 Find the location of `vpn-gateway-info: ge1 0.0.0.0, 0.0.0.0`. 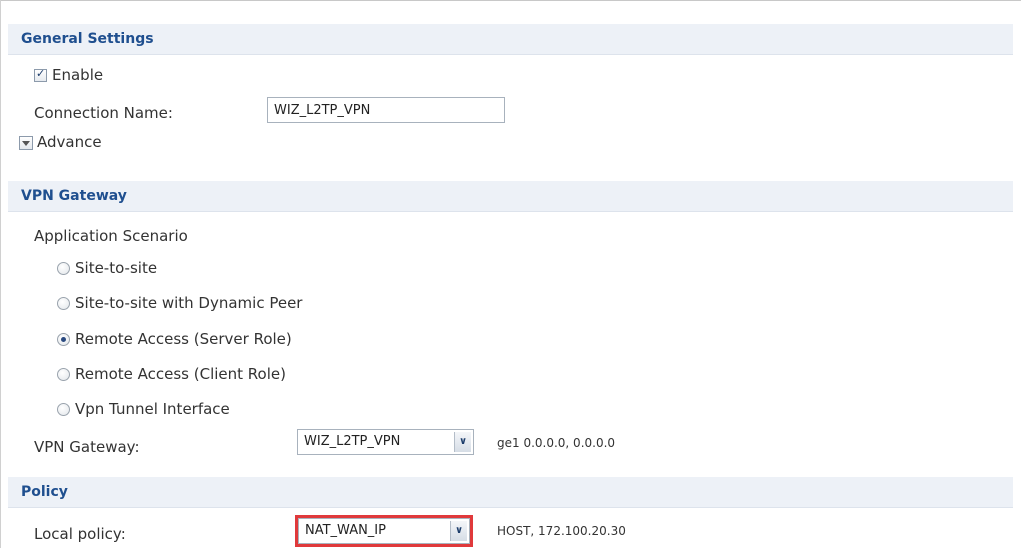

vpn-gateway-info: ge1 0.0.0.0, 0.0.0.0 is located at coordinates (556, 443).